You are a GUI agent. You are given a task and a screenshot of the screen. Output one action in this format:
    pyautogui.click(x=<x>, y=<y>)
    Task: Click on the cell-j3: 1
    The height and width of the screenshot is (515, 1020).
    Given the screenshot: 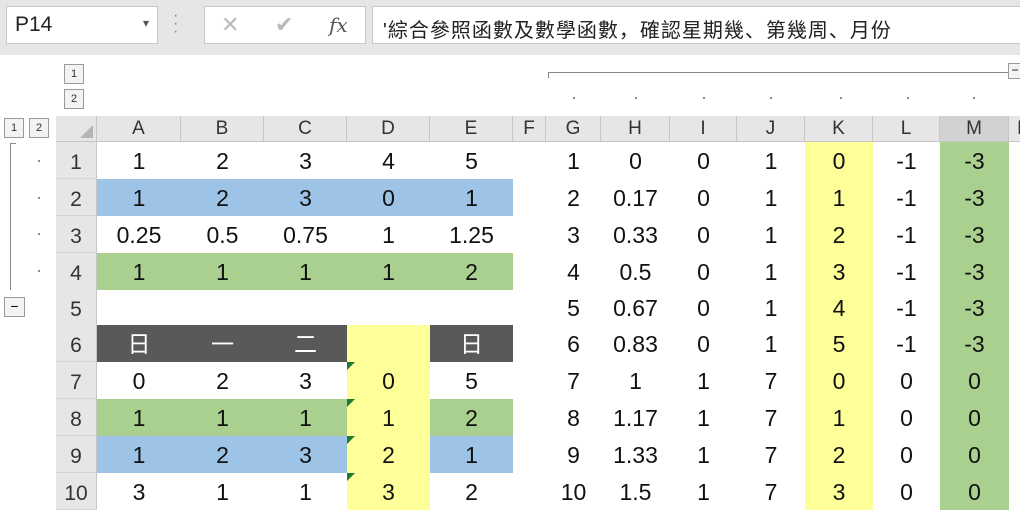 What is the action you would take?
    pyautogui.click(x=771, y=234)
    